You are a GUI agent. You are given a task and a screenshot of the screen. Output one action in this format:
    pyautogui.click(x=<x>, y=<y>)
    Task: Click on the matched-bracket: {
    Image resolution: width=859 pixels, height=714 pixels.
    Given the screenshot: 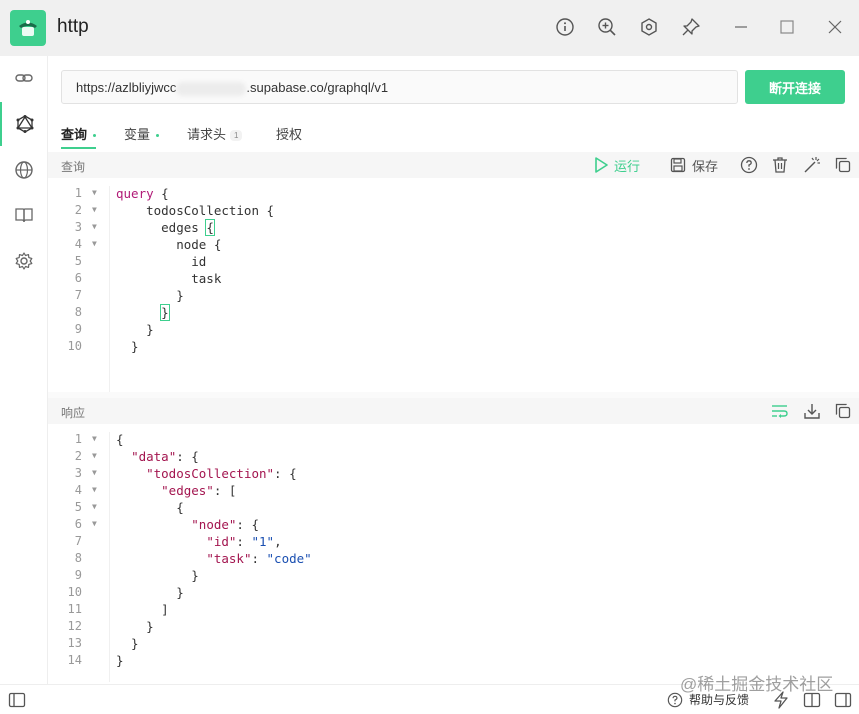 What is the action you would take?
    pyautogui.click(x=210, y=227)
    